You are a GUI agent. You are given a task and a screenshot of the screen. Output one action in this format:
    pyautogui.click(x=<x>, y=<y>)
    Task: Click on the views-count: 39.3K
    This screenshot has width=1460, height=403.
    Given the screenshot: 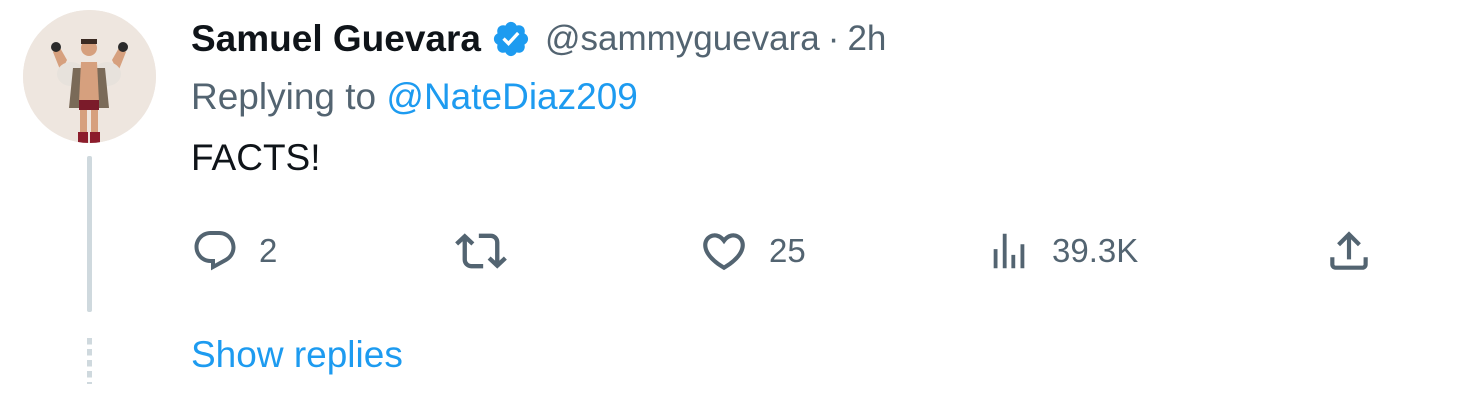 What is the action you would take?
    pyautogui.click(x=1095, y=250)
    